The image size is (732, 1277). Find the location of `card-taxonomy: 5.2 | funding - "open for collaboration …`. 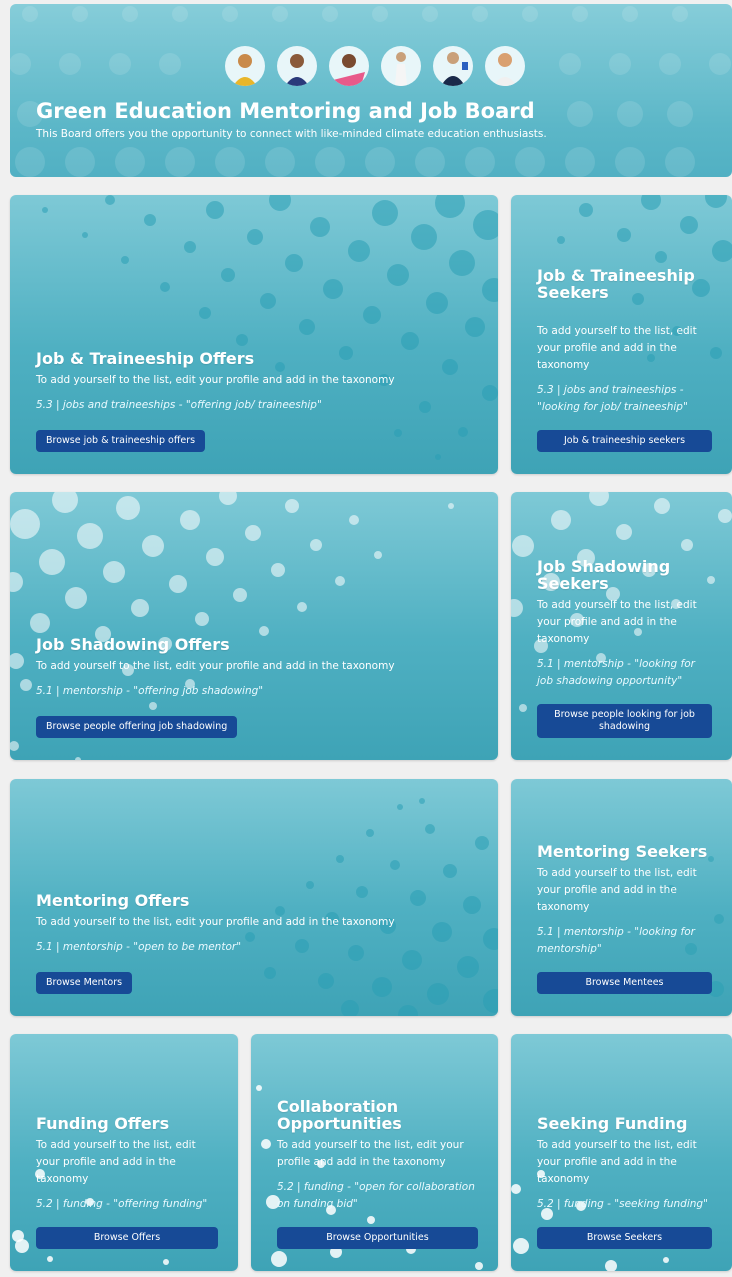

card-taxonomy: 5.2 | funding - "open for collaboration … is located at coordinates (376, 1195).